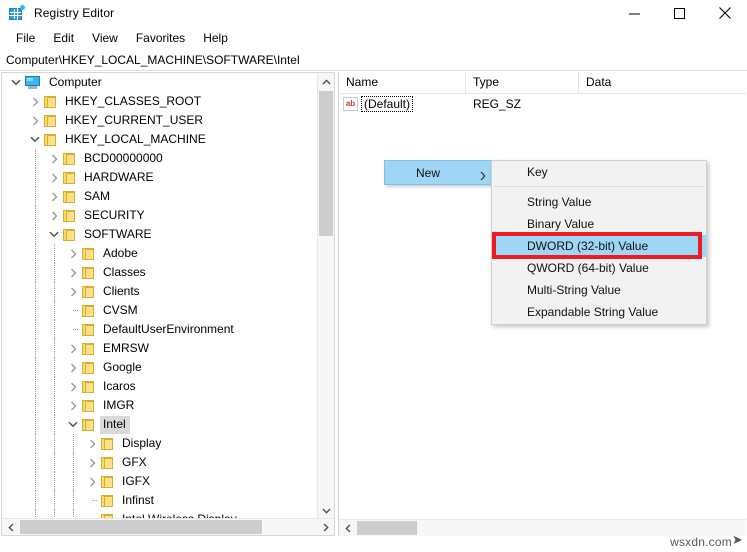 The height and width of the screenshot is (552, 747). Describe the element at coordinates (160, 158) in the screenshot. I see `tree-node-bcd00000000: BCD00000000` at that location.